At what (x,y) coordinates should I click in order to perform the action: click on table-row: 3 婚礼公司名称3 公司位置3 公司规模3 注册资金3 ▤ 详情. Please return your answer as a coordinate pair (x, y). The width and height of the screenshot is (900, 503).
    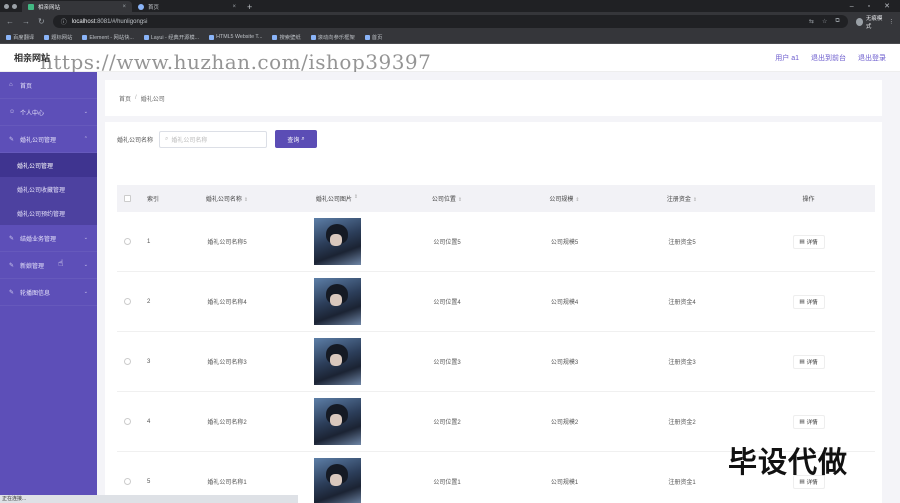
    Looking at the image, I should click on (496, 362).